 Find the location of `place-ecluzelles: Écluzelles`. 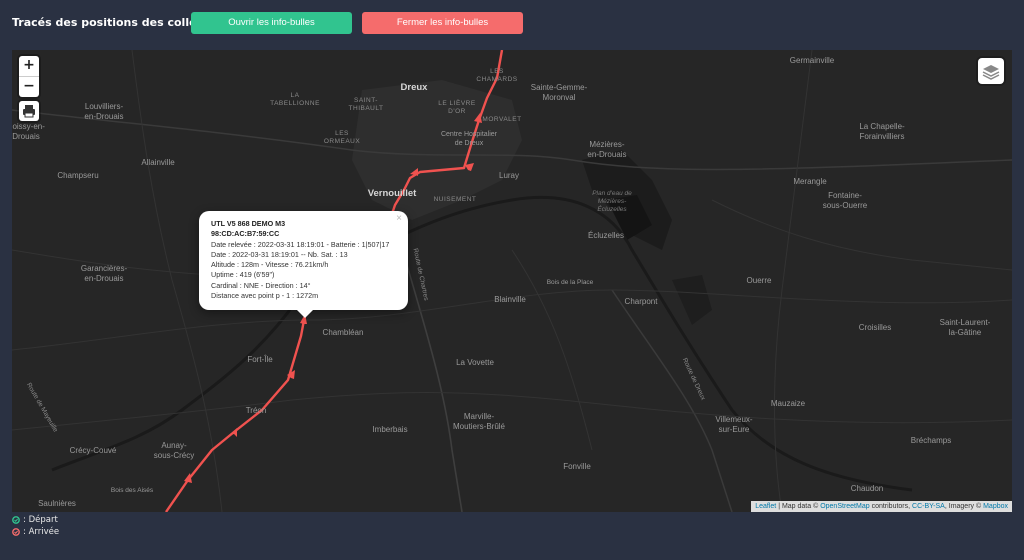

place-ecluzelles: Écluzelles is located at coordinates (606, 235).